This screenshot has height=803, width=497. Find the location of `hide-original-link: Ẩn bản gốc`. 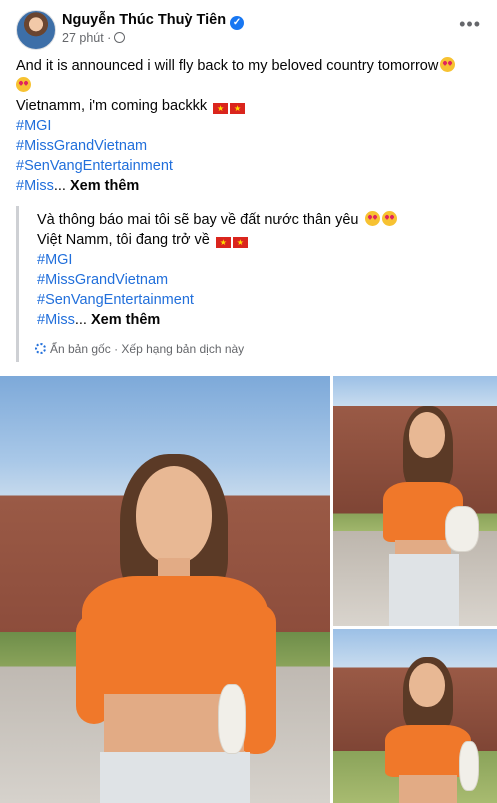

hide-original-link: Ẩn bản gốc is located at coordinates (80, 349).